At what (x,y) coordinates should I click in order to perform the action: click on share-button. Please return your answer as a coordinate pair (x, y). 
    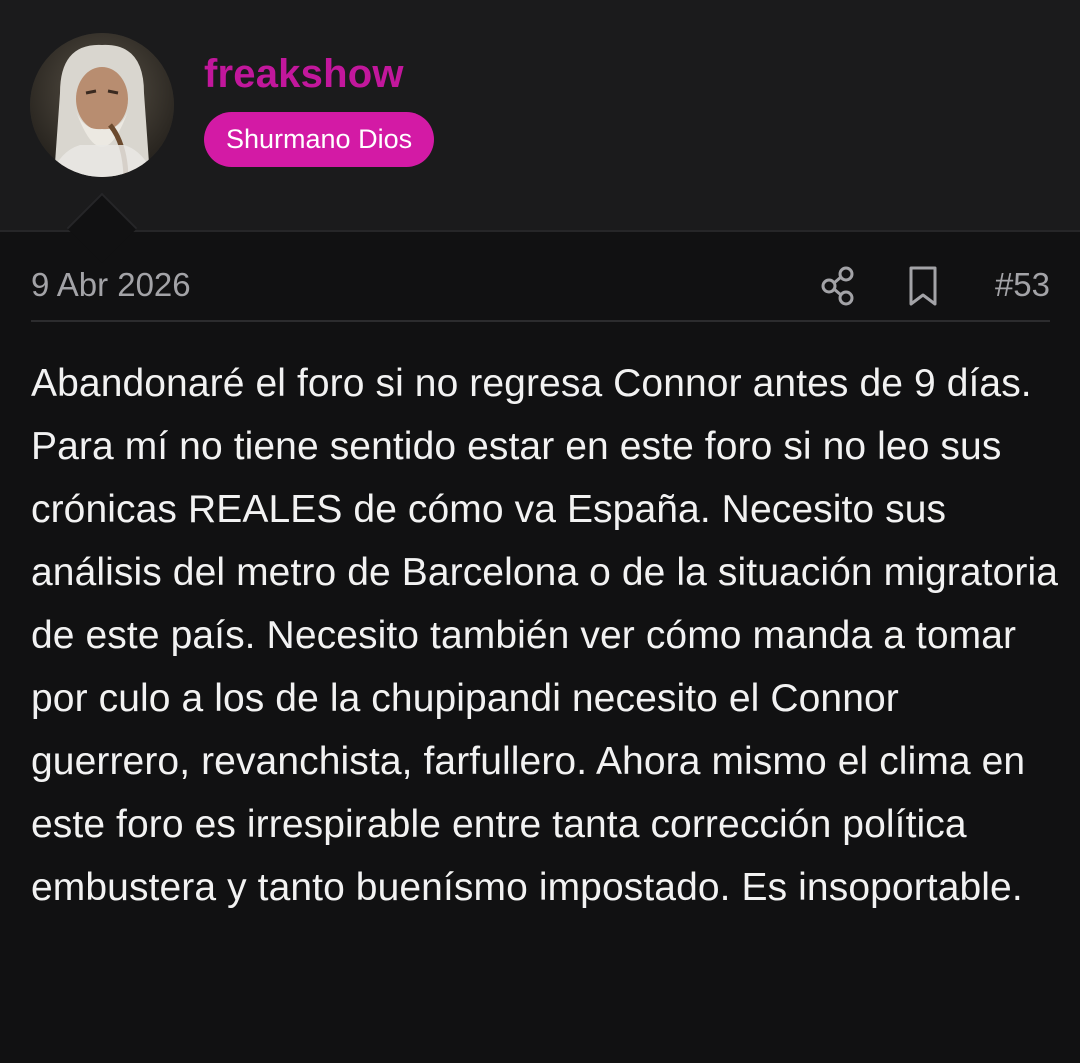
    Looking at the image, I should click on (839, 286).